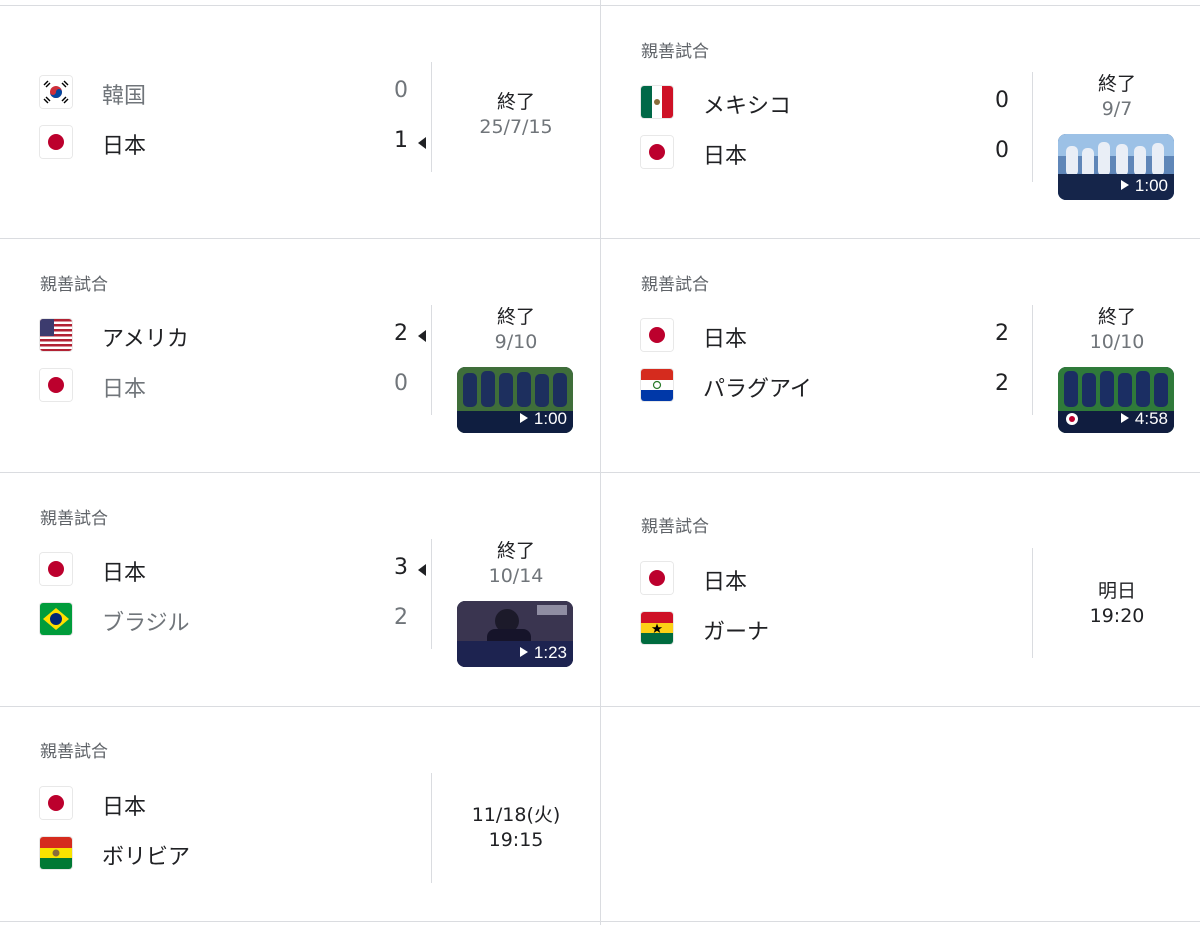  Describe the element at coordinates (657, 385) in the screenshot. I see `paraguay-flag-icon` at that location.